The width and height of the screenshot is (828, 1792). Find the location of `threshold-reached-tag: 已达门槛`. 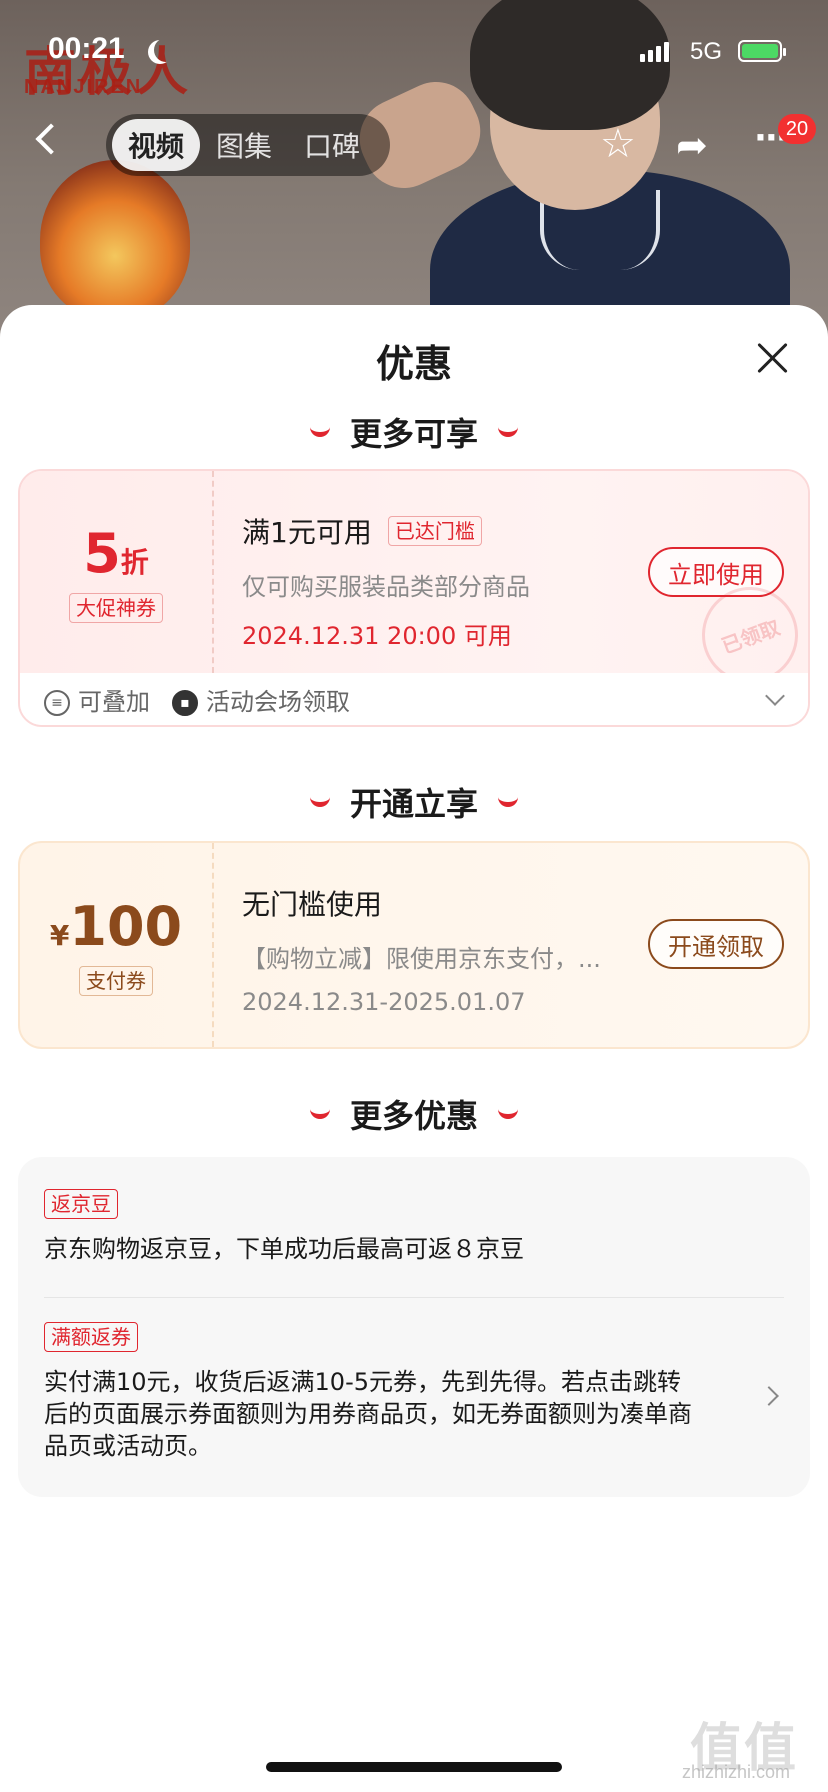

threshold-reached-tag: 已达门槛 is located at coordinates (434, 531).